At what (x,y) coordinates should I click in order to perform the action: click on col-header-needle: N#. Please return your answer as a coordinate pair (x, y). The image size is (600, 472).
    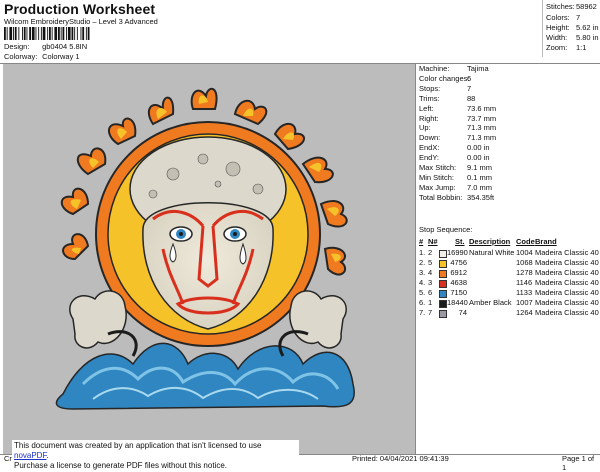
    Looking at the image, I should click on (433, 241).